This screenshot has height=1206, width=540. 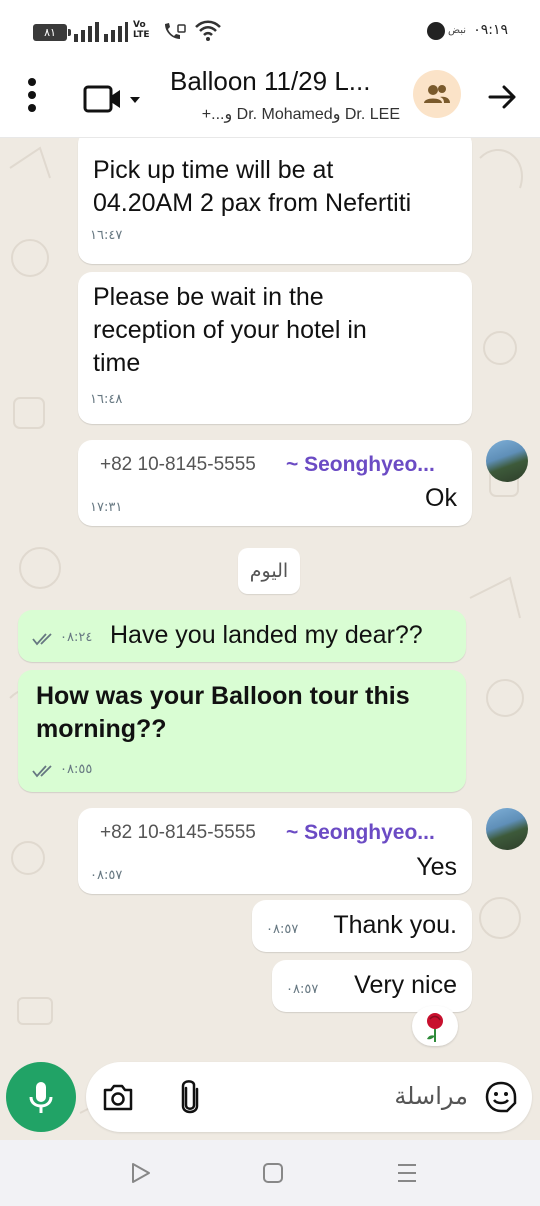 What do you see at coordinates (407, 1173) in the screenshot?
I see `recents-icon` at bounding box center [407, 1173].